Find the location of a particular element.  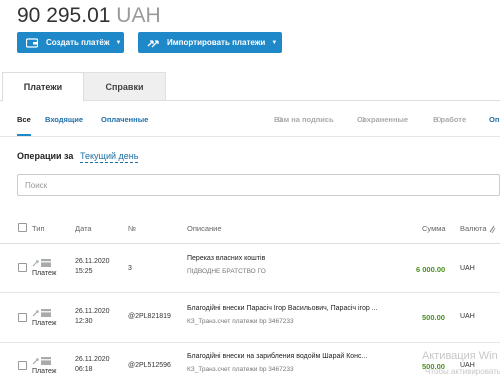

subtab-to-sign-label: Вам на подпись is located at coordinates (304, 119).